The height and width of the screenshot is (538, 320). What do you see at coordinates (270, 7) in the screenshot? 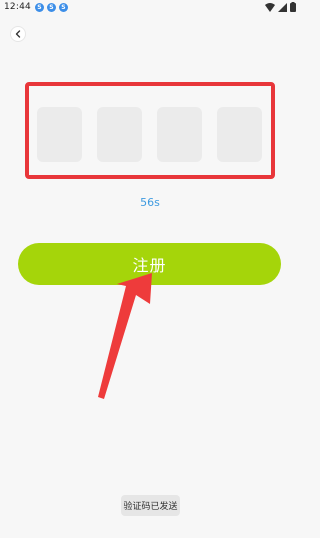
I see `wifi-icon` at bounding box center [270, 7].